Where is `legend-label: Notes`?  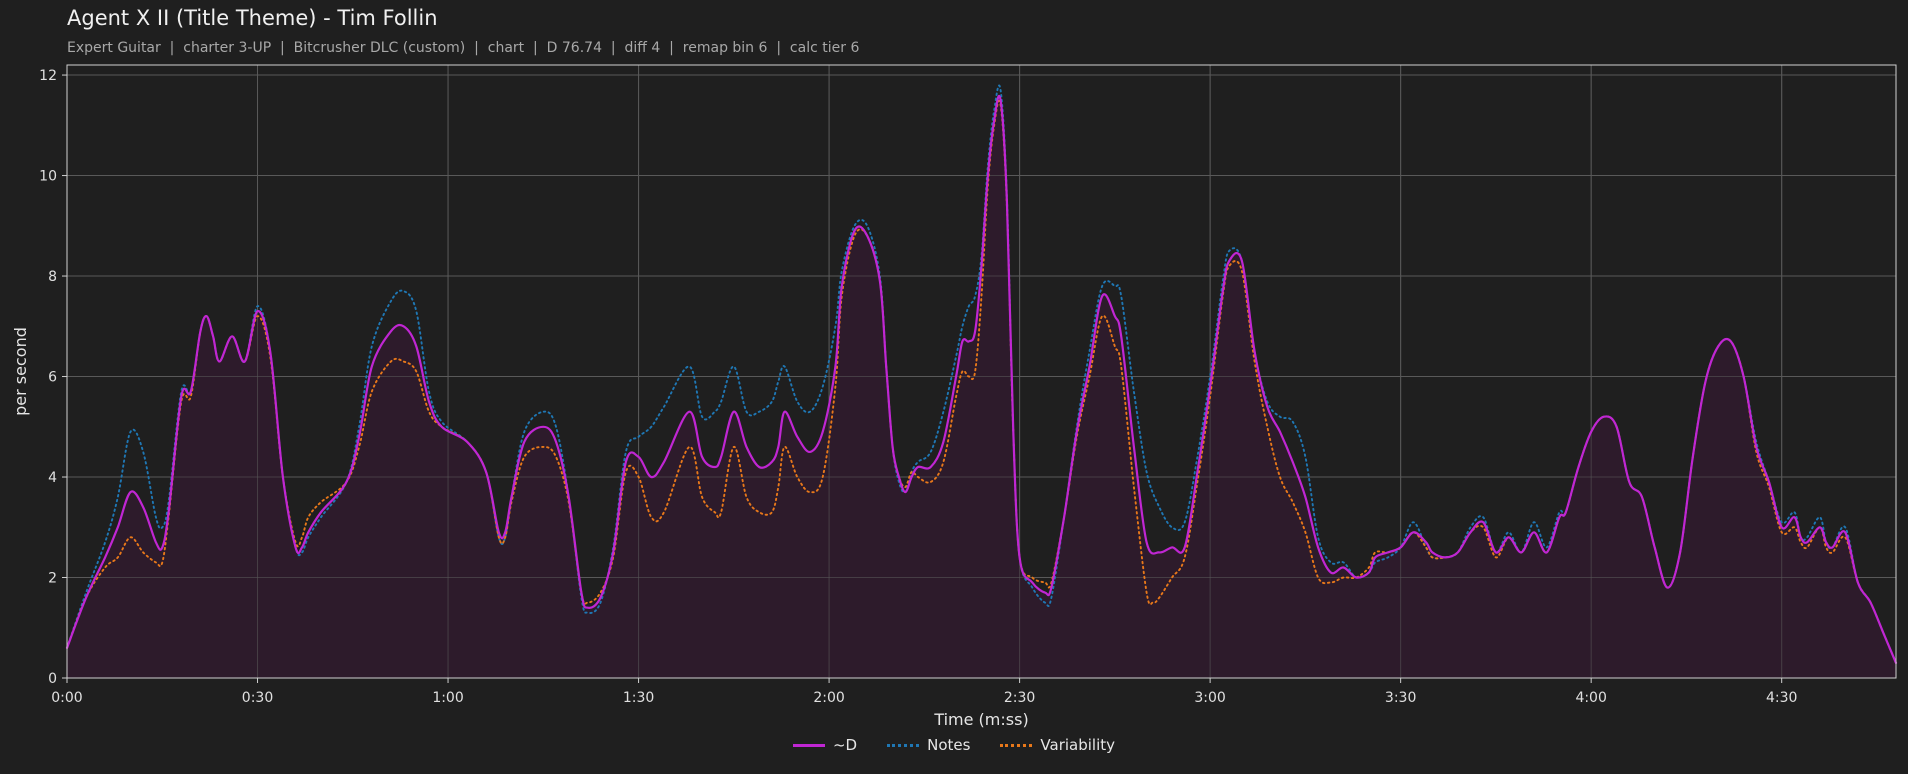 legend-label: Notes is located at coordinates (949, 745).